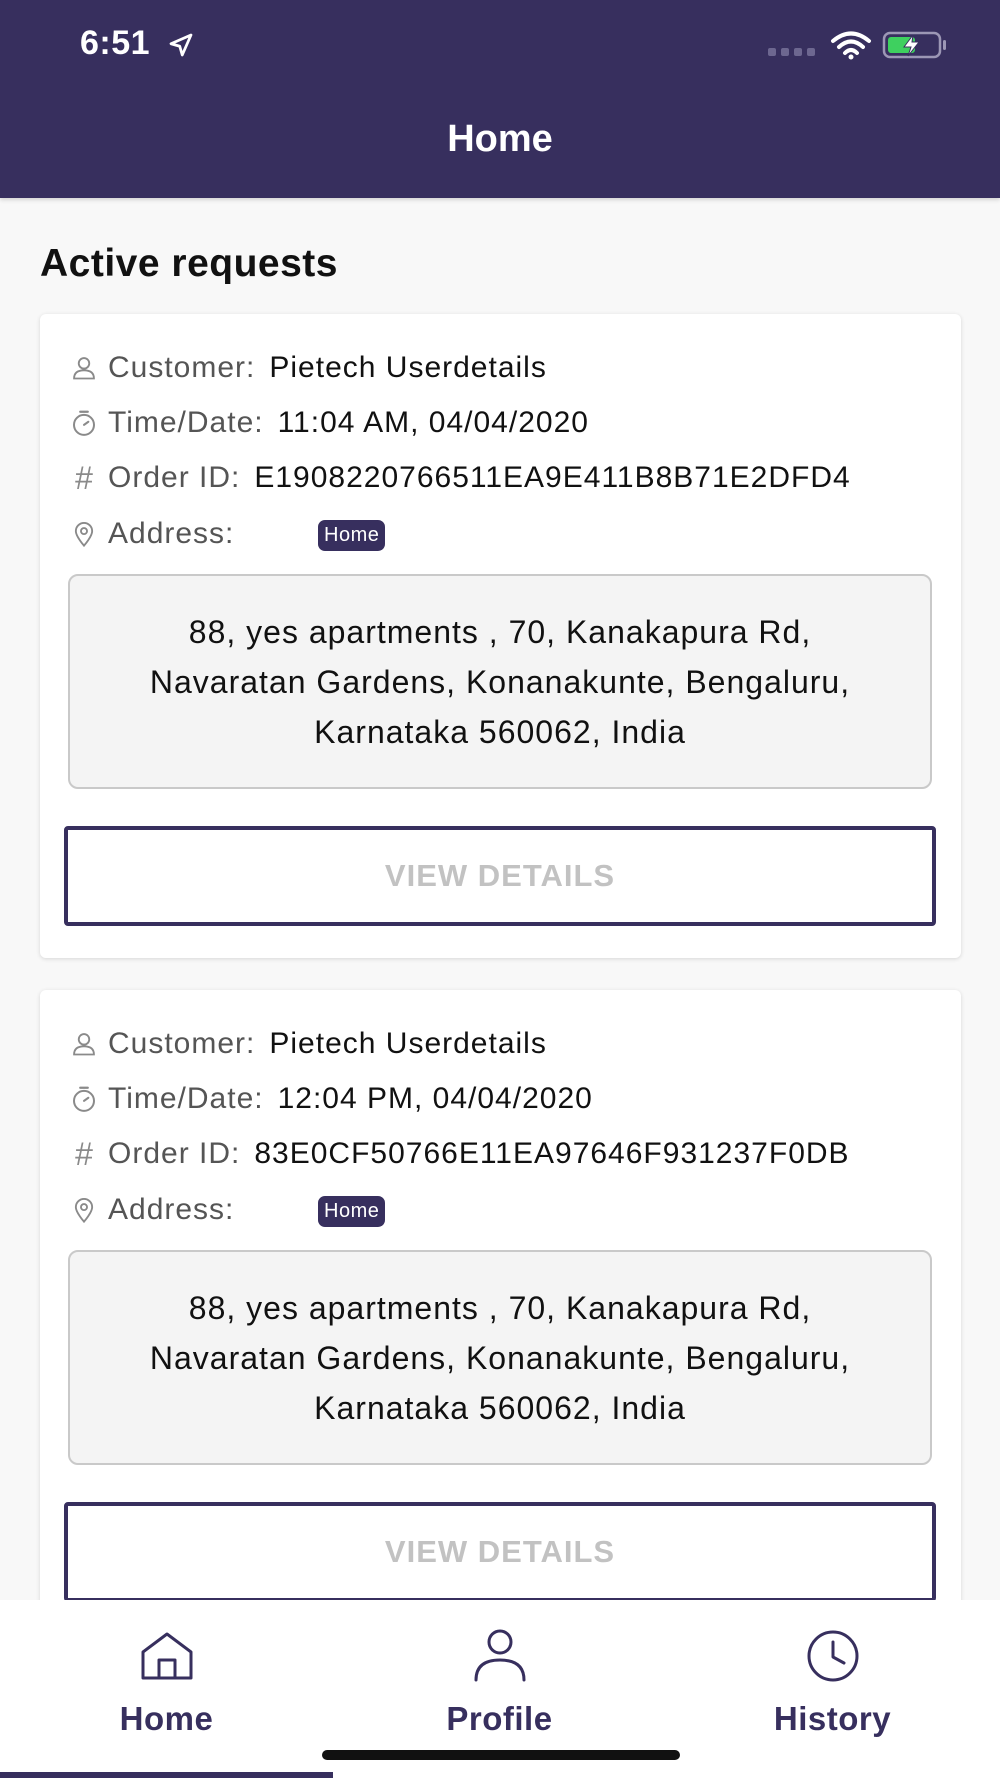 Image resolution: width=1000 pixels, height=1778 pixels. Describe the element at coordinates (791, 52) in the screenshot. I see `cellular-signal-icon` at that location.